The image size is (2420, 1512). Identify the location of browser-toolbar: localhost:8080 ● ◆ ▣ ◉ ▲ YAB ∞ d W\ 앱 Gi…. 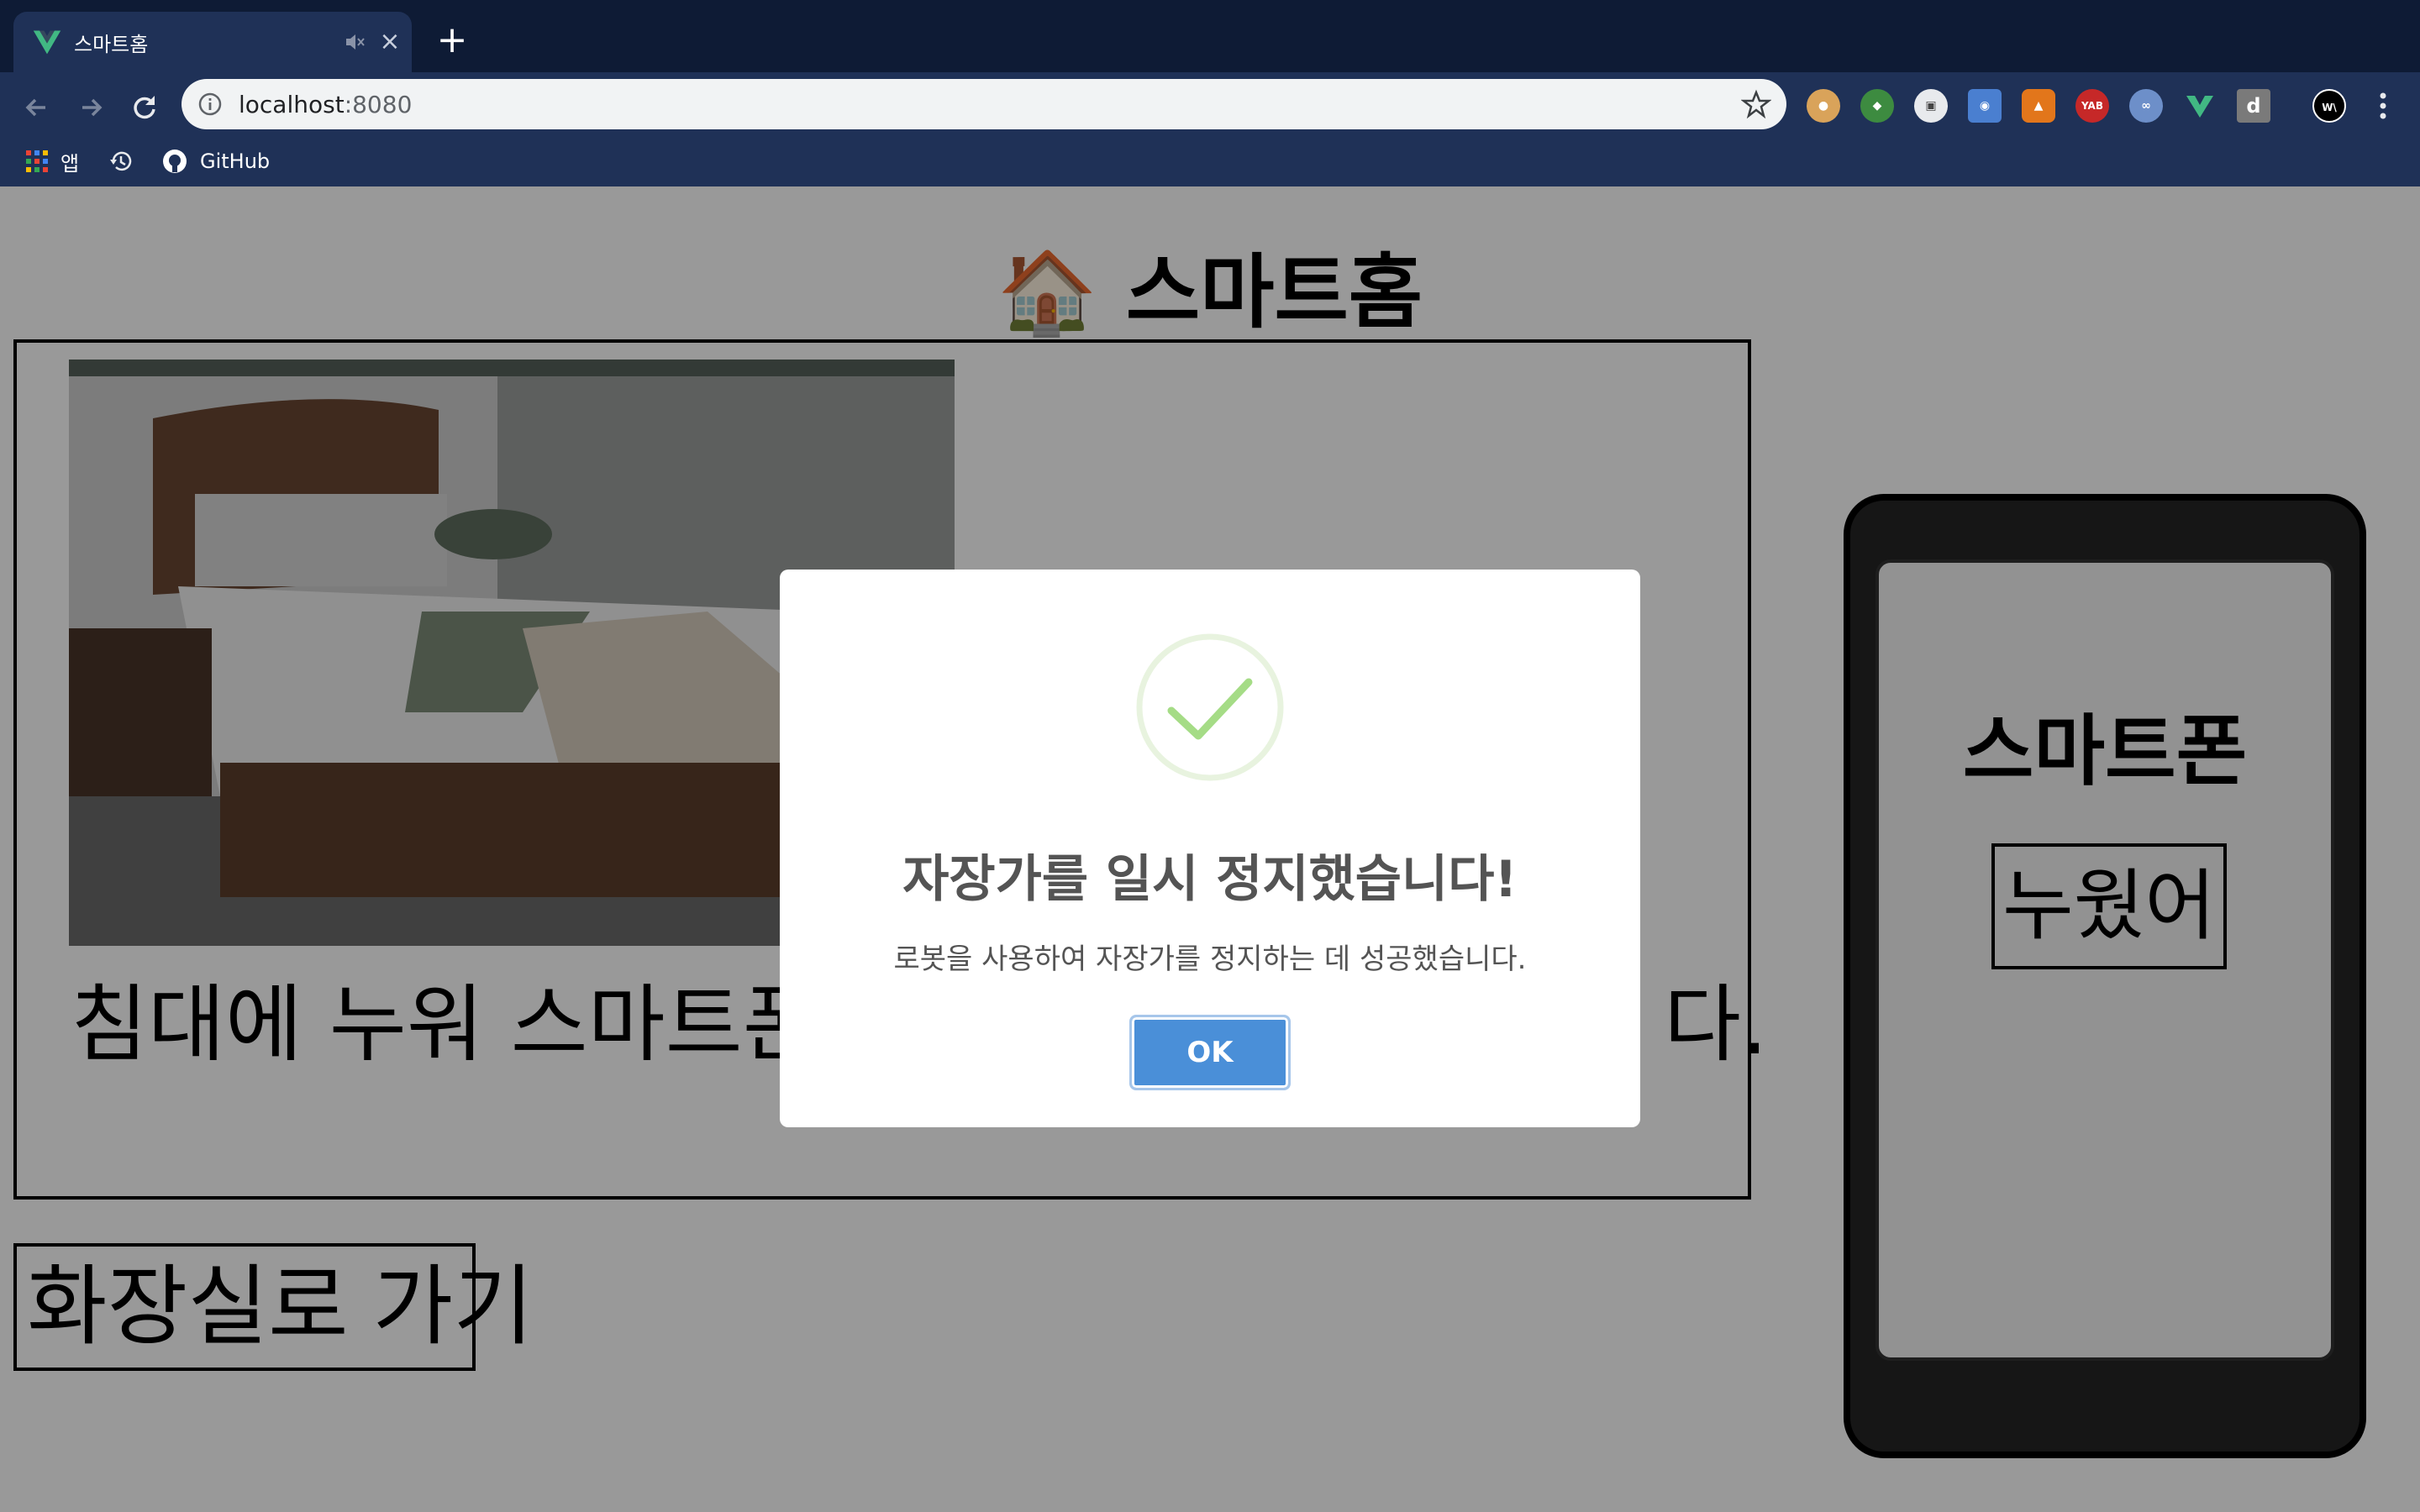
(1210, 129).